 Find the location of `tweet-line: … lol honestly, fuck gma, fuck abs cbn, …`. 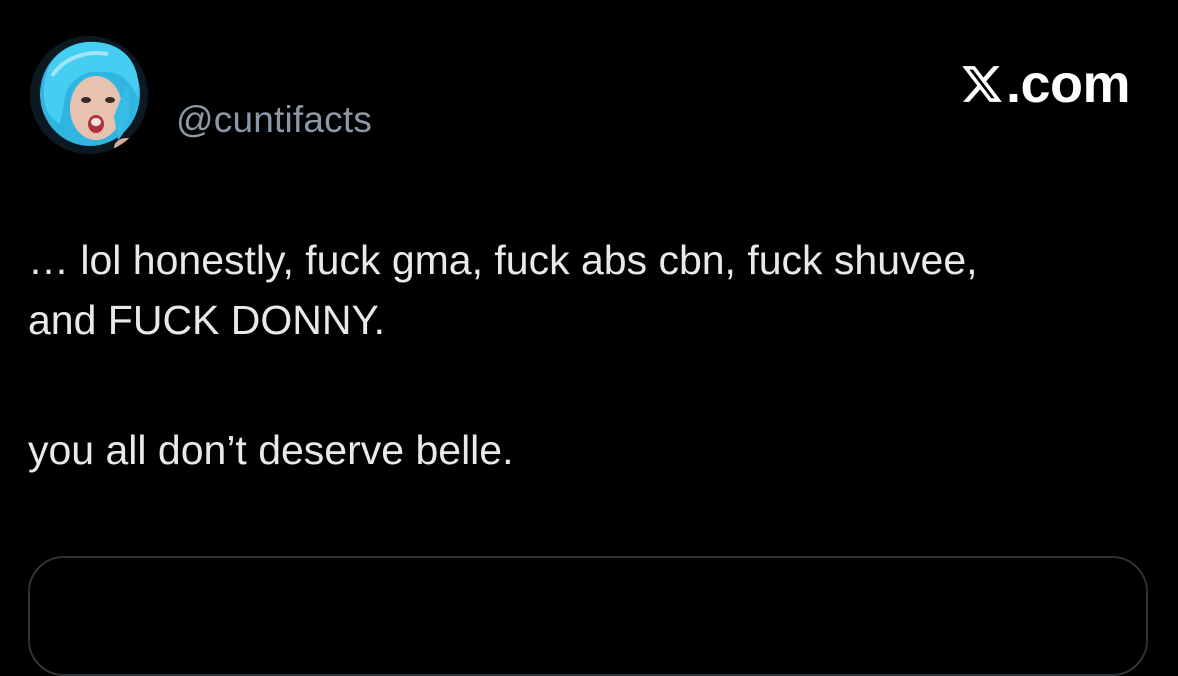

tweet-line: … lol honestly, fuck gma, fuck abs cbn, … is located at coordinates (503, 260).